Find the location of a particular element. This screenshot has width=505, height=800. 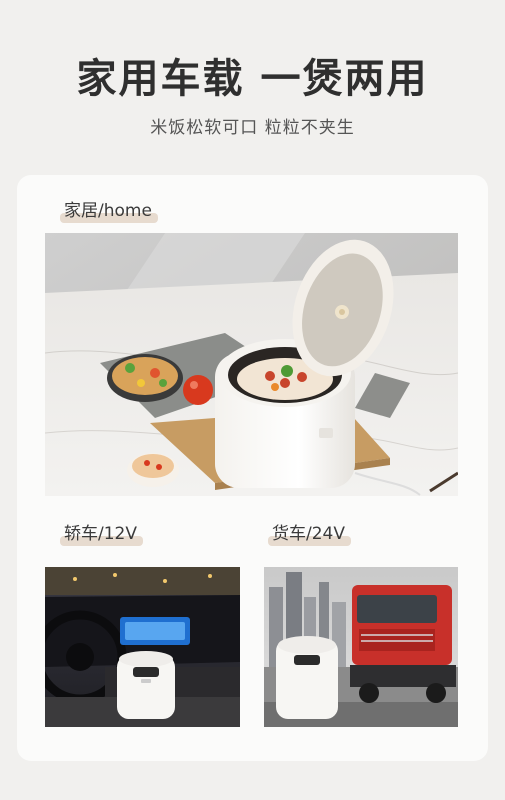

truck-scene-image is located at coordinates (361, 647).